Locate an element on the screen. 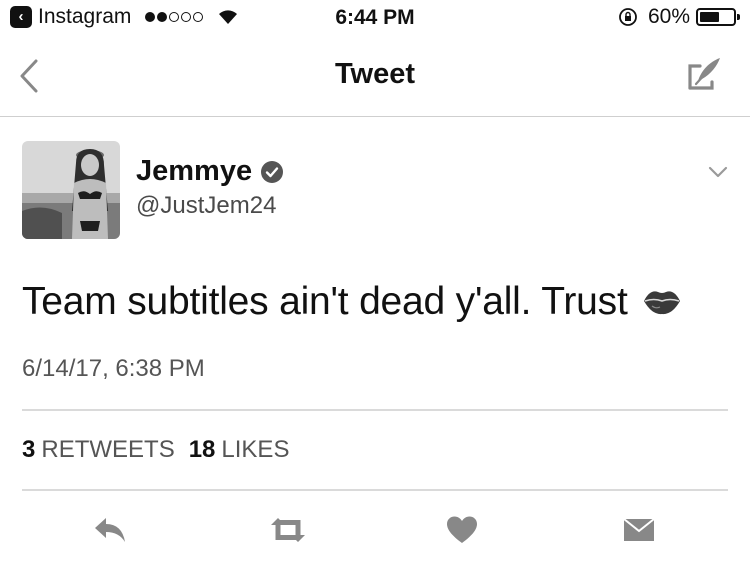  direct-message-button is located at coordinates (639, 530).